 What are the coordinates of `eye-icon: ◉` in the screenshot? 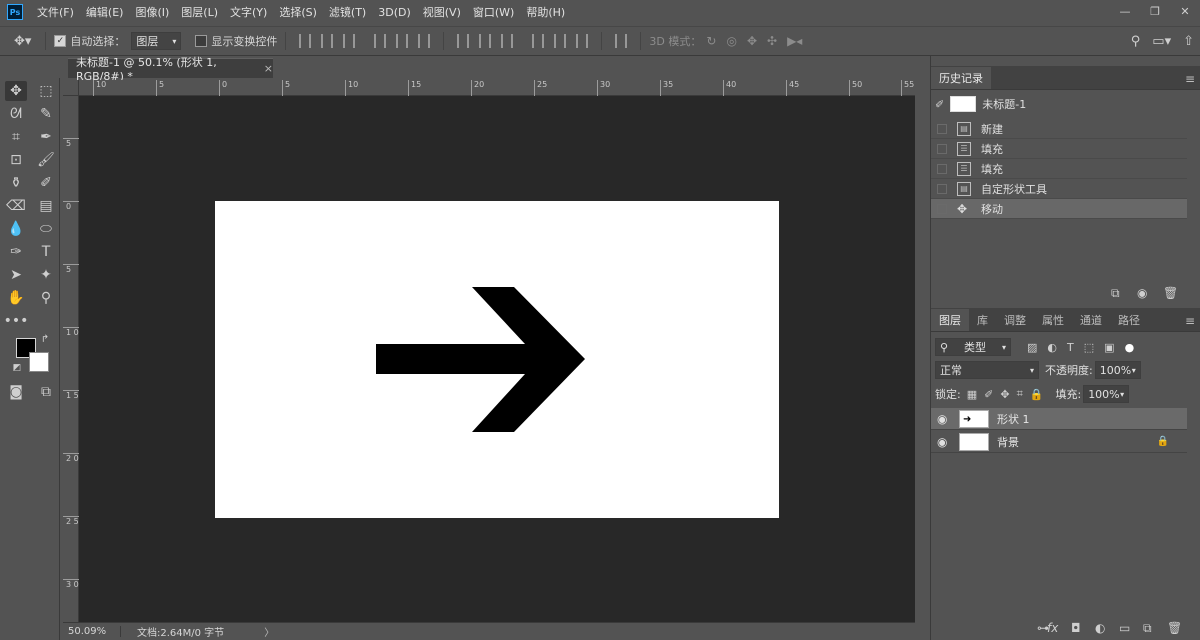 It's located at (944, 442).